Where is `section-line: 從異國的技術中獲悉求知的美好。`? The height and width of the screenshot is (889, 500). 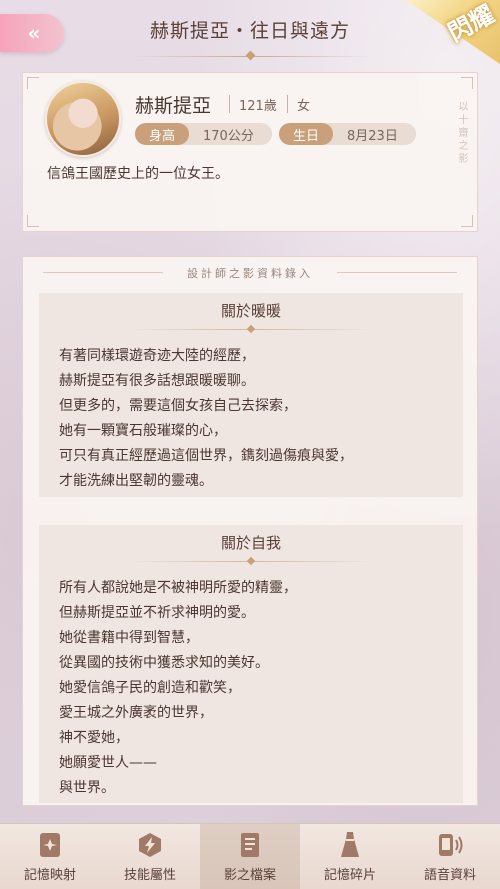 section-line: 從異國的技術中獲悉求知的美好。 is located at coordinates (164, 663).